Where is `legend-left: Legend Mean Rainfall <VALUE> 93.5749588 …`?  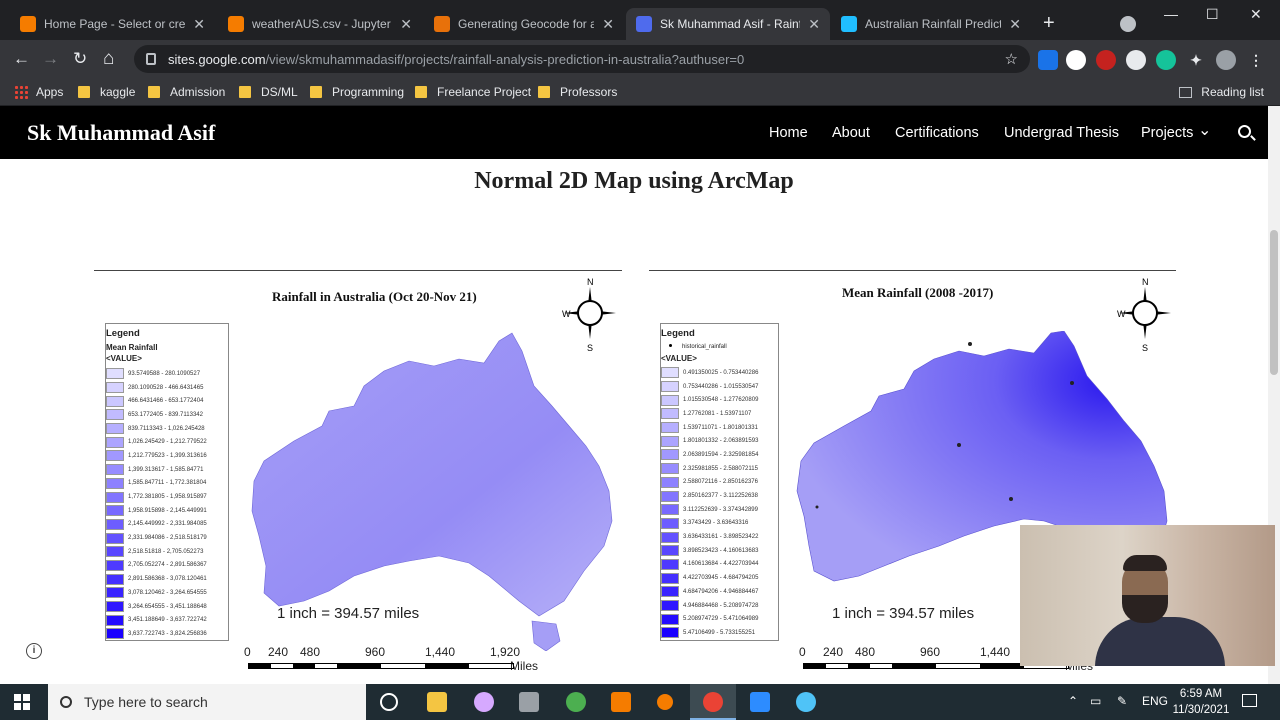 legend-left: Legend Mean Rainfall <VALUE> 93.5749588 … is located at coordinates (167, 482).